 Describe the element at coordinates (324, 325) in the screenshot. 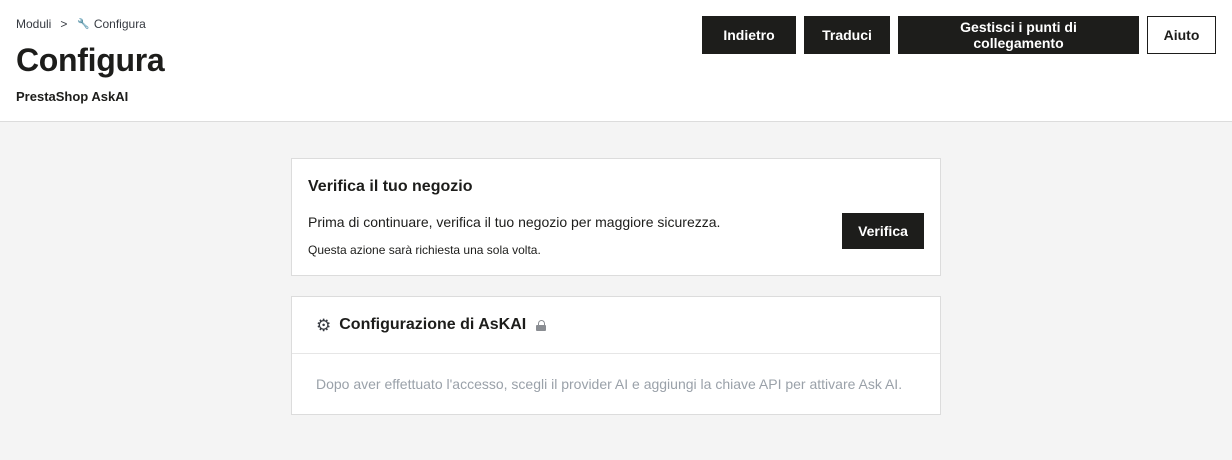

I see `gear-icon: ⚙` at that location.